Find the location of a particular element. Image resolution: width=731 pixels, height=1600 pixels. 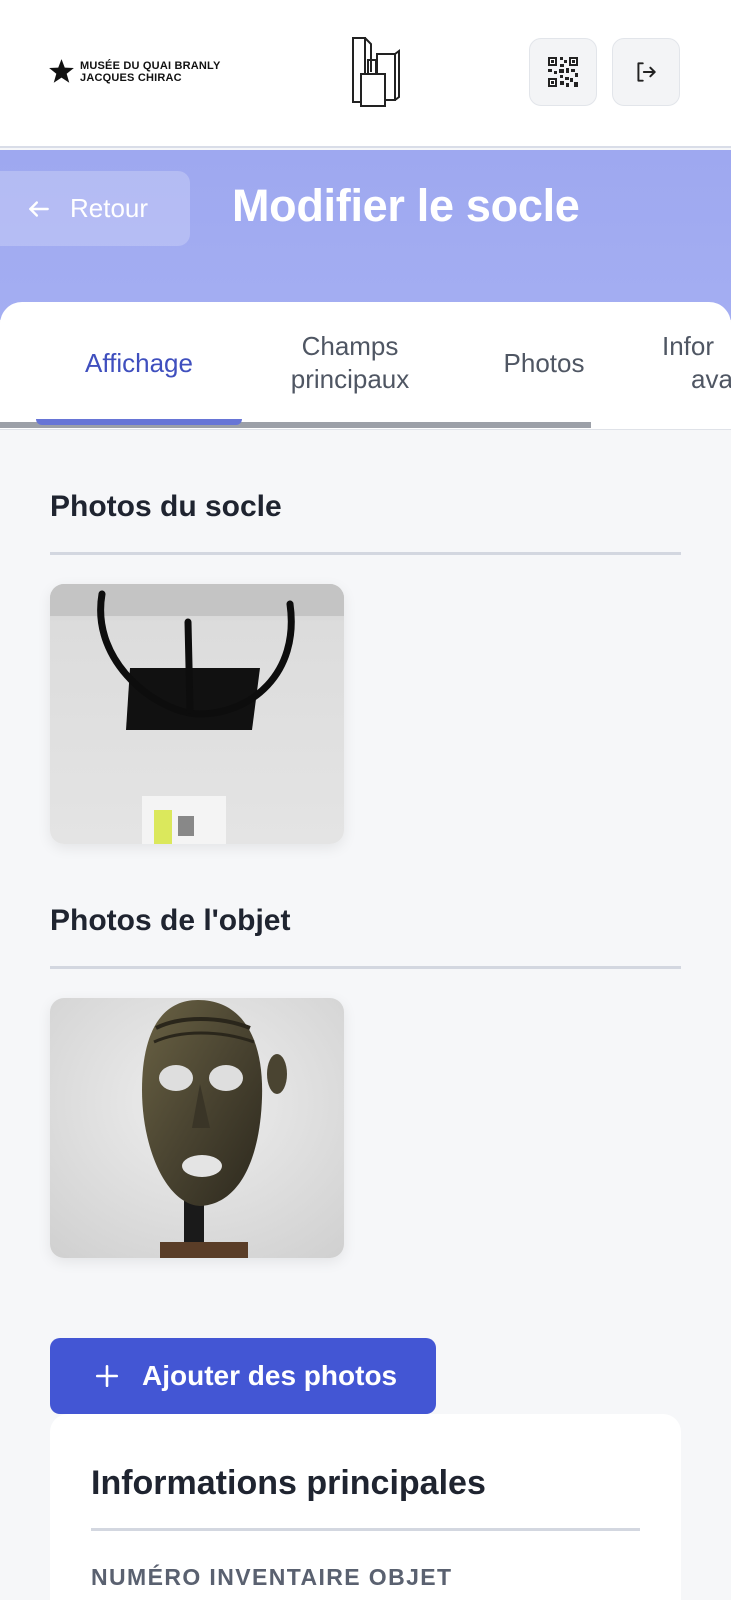

tab-informations-avancees: Infor ava is located at coordinates (696, 363).